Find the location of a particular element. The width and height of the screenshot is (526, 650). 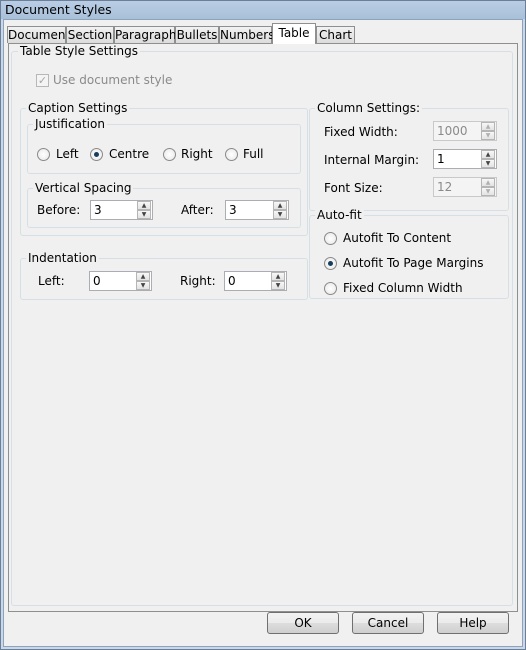

indent-right-up-arrow-icon: ▲ is located at coordinates (278, 276).